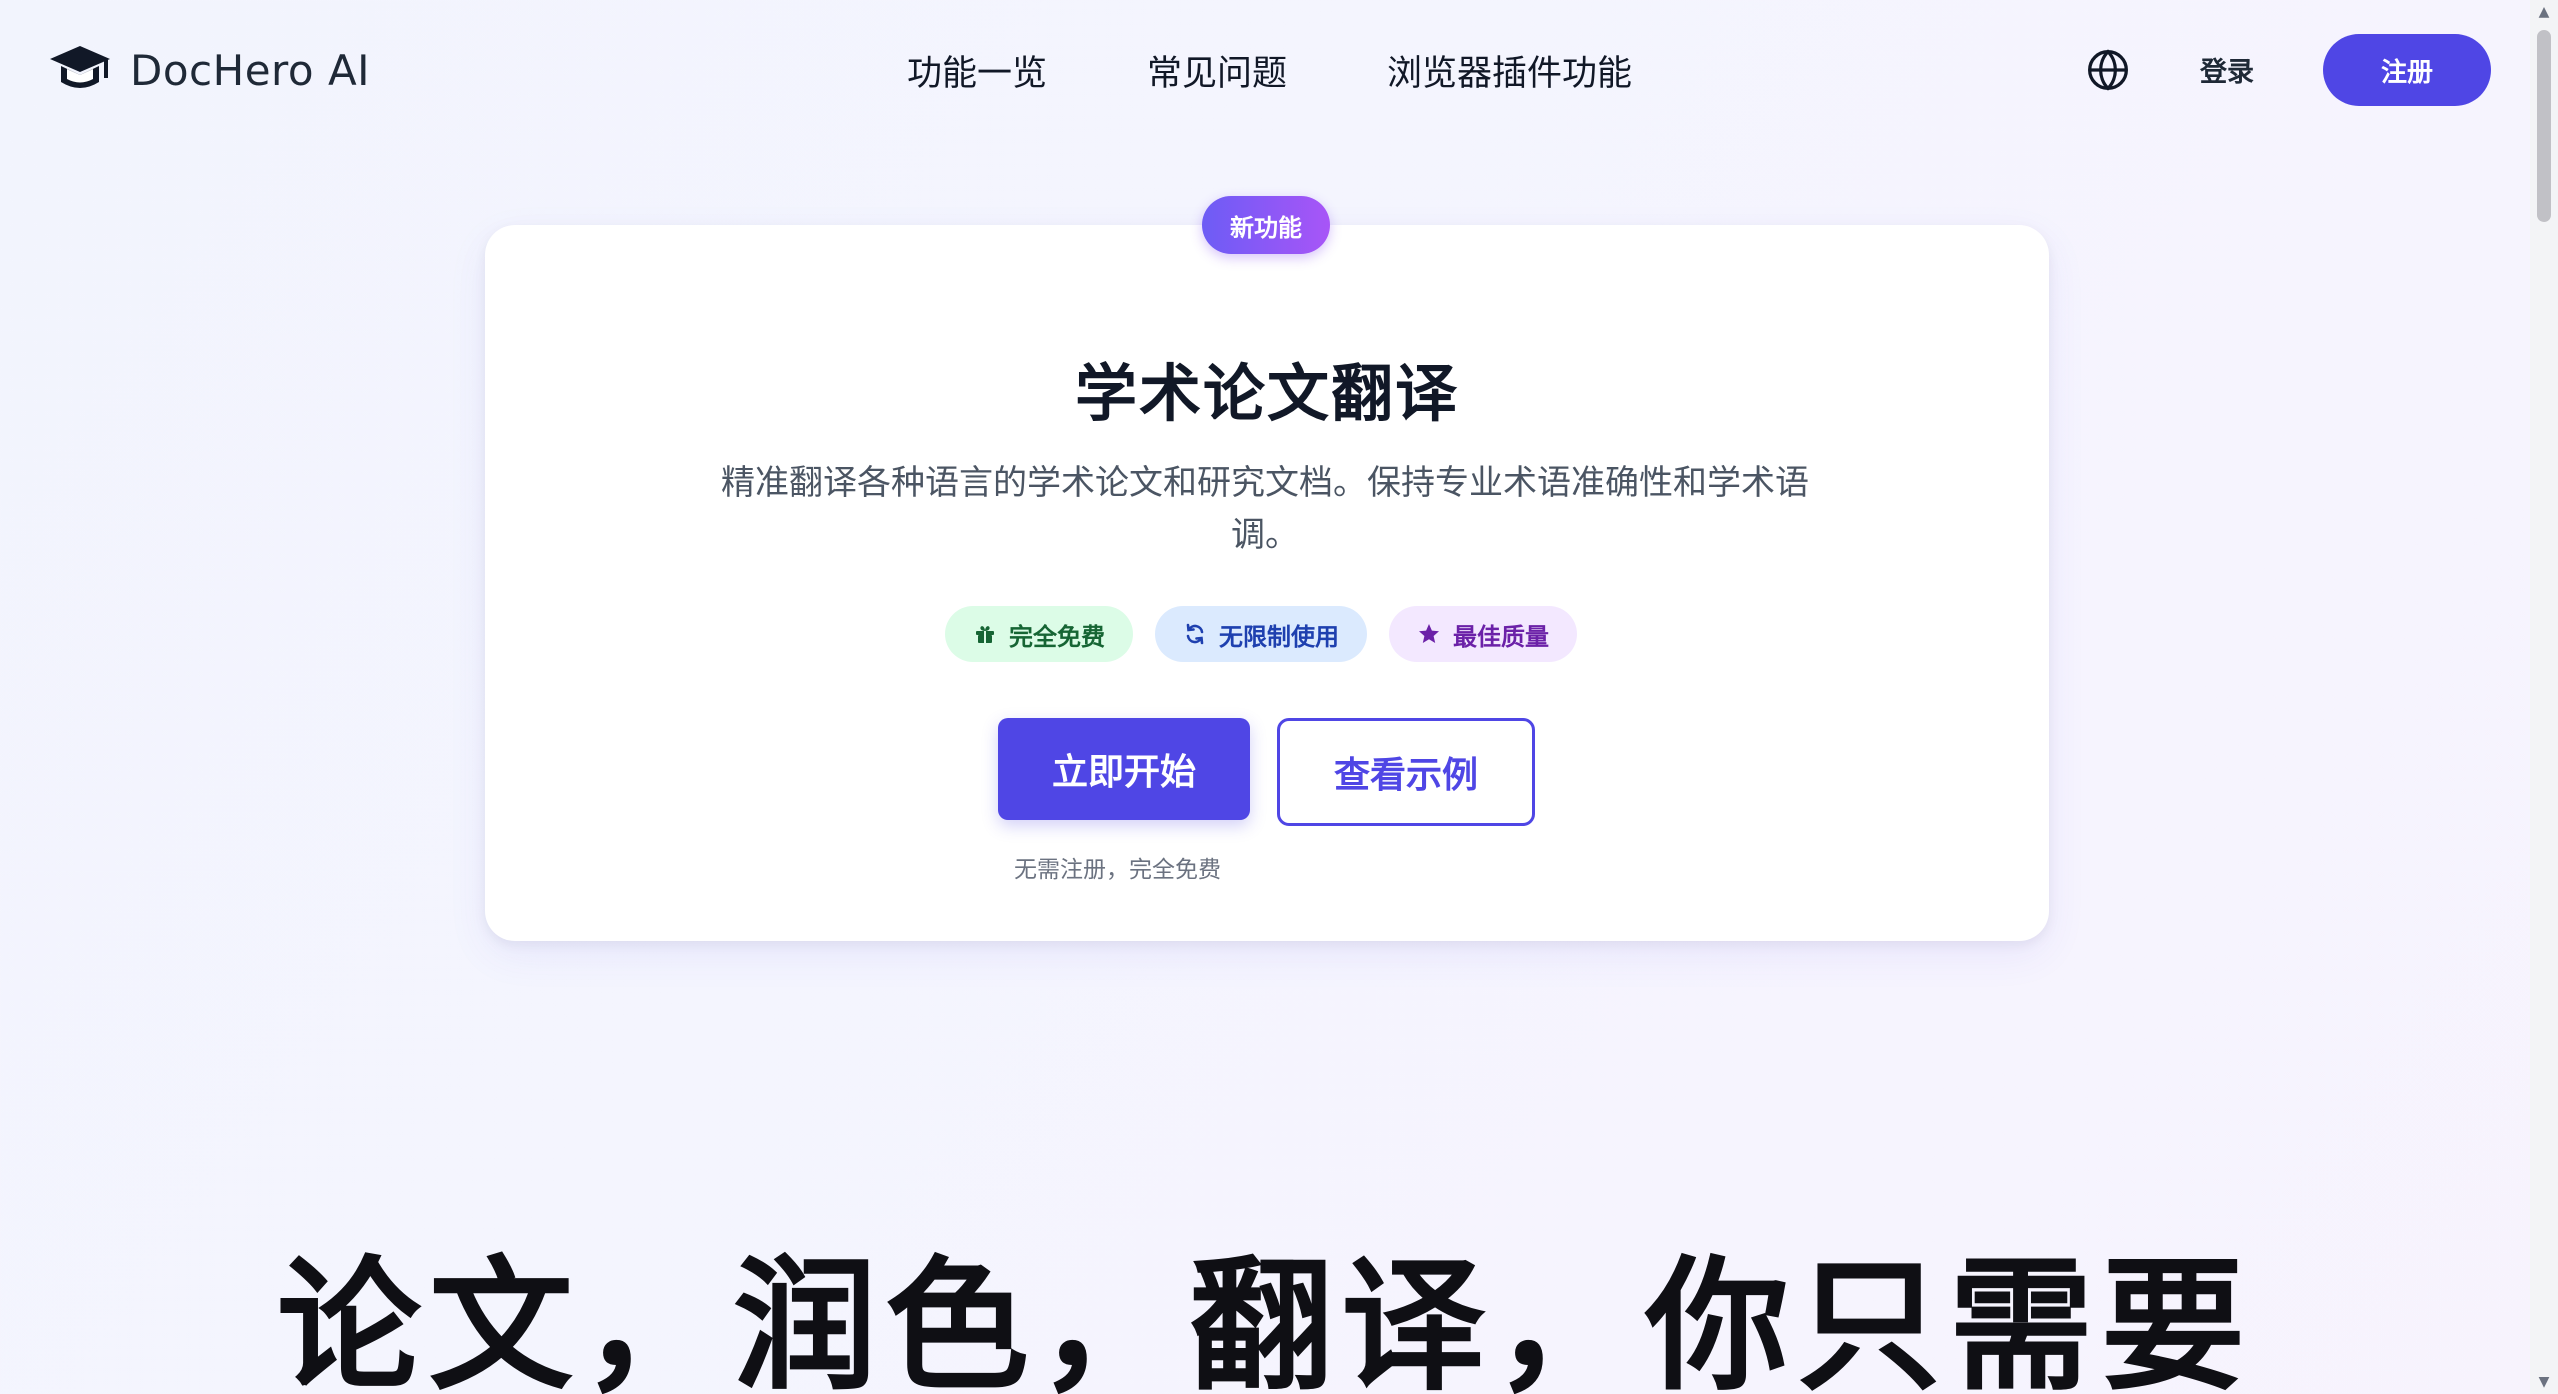  I want to click on scroll-up-arrow-icon: ▲, so click(2544, 12).